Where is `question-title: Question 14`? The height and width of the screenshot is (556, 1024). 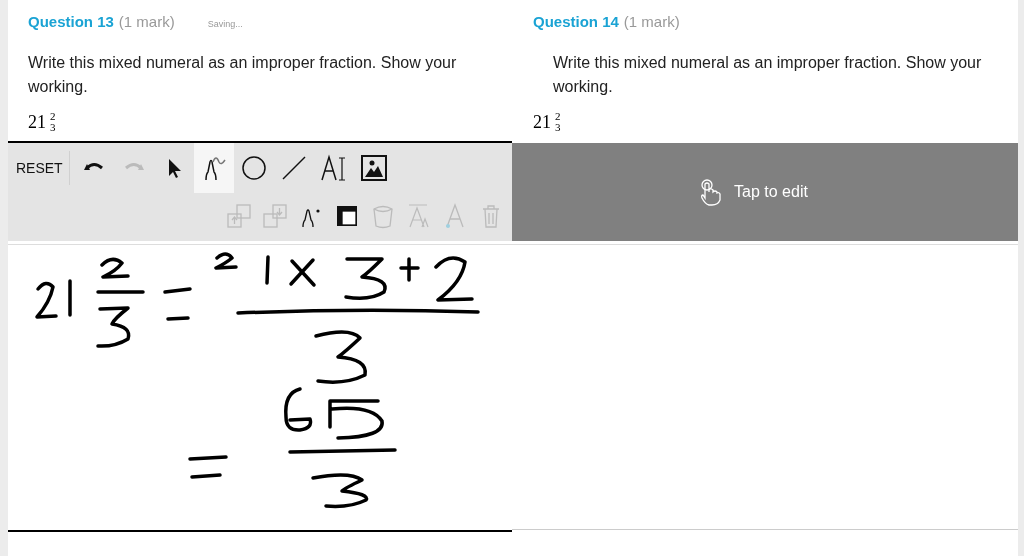 question-title: Question 14 is located at coordinates (576, 21).